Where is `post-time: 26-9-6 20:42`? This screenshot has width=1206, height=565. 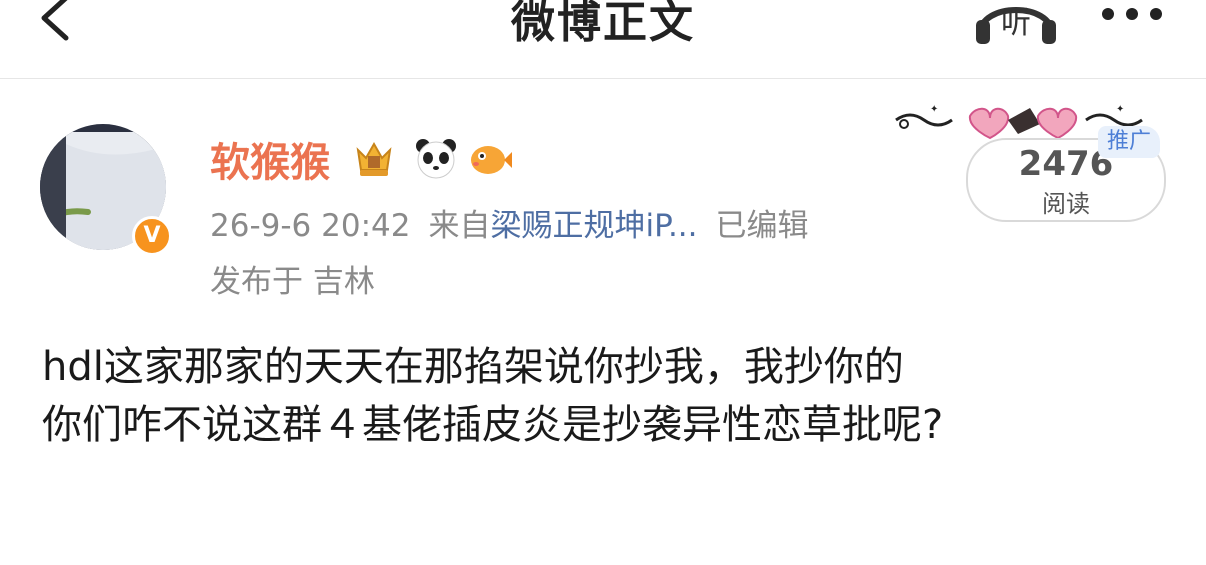
post-time: 26-9-6 20:42 is located at coordinates (310, 226).